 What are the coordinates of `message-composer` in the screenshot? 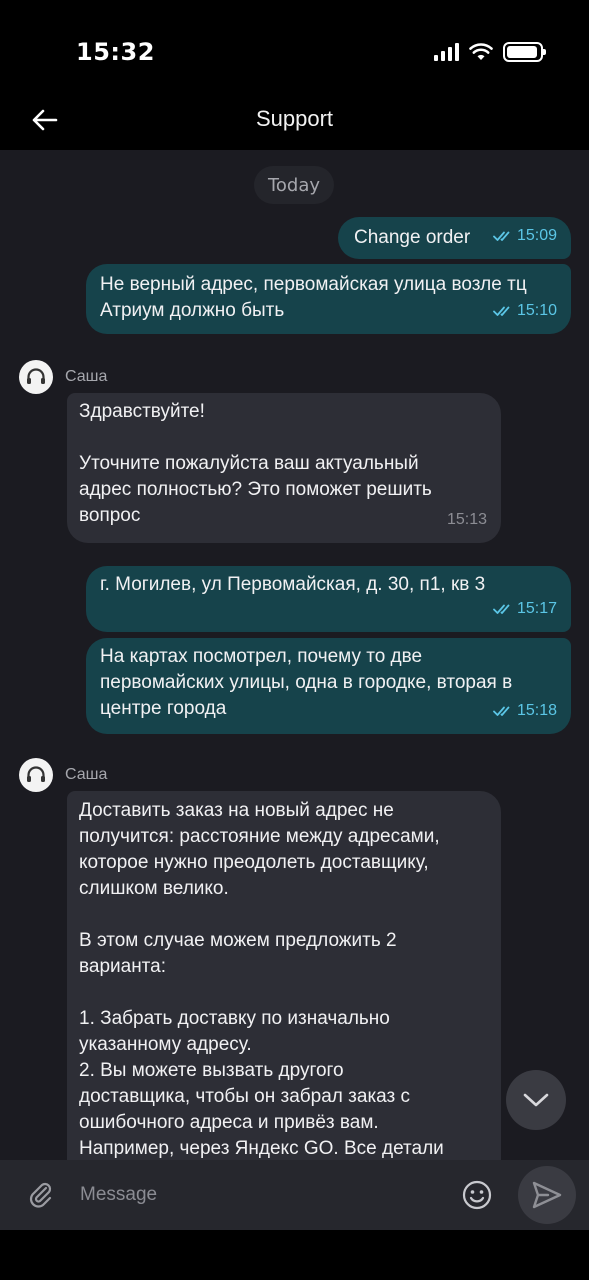 It's located at (294, 1195).